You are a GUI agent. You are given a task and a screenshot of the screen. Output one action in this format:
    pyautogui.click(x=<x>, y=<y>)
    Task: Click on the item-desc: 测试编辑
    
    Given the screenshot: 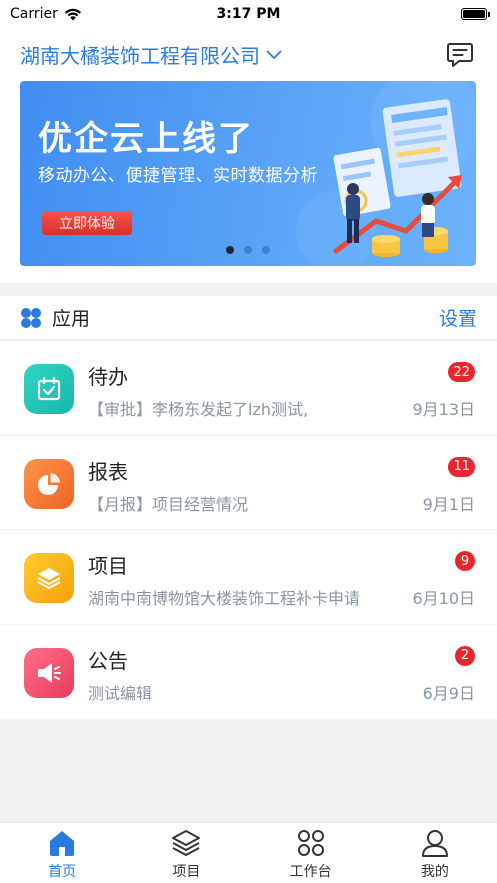 What is the action you would take?
    pyautogui.click(x=120, y=693)
    